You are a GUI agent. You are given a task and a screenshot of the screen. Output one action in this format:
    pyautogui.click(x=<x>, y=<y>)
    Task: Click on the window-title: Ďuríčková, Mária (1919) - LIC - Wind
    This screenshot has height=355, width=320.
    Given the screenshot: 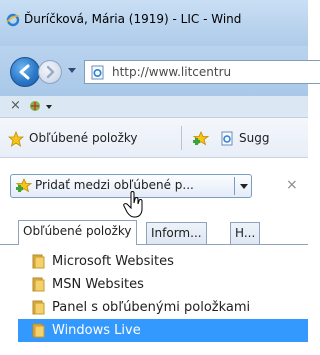 What is the action you would take?
    pyautogui.click(x=133, y=19)
    